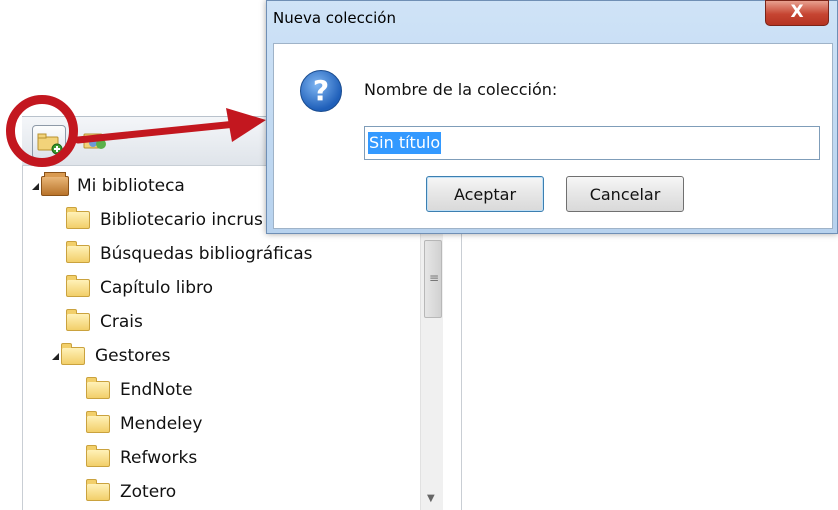 Image resolution: width=838 pixels, height=510 pixels. What do you see at coordinates (157, 288) in the screenshot?
I see `tree-label: Capítulo libro` at bounding box center [157, 288].